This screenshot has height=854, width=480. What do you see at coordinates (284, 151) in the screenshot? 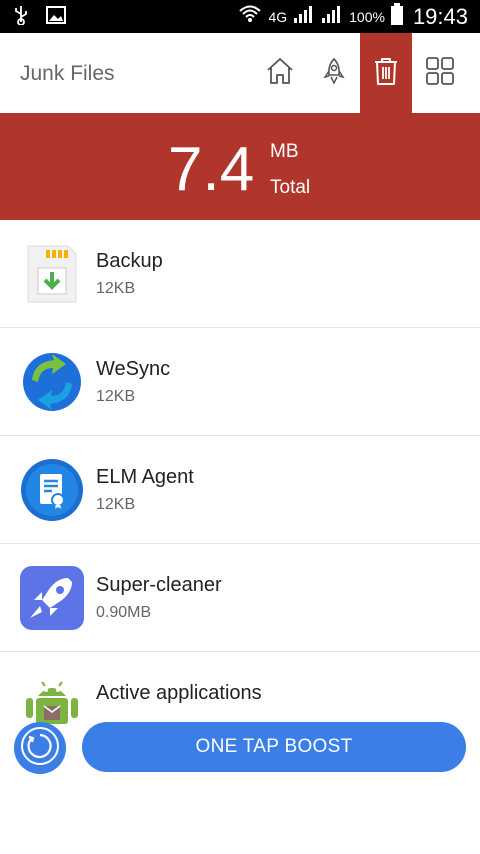
I see `junk-size-unit: MB` at bounding box center [284, 151].